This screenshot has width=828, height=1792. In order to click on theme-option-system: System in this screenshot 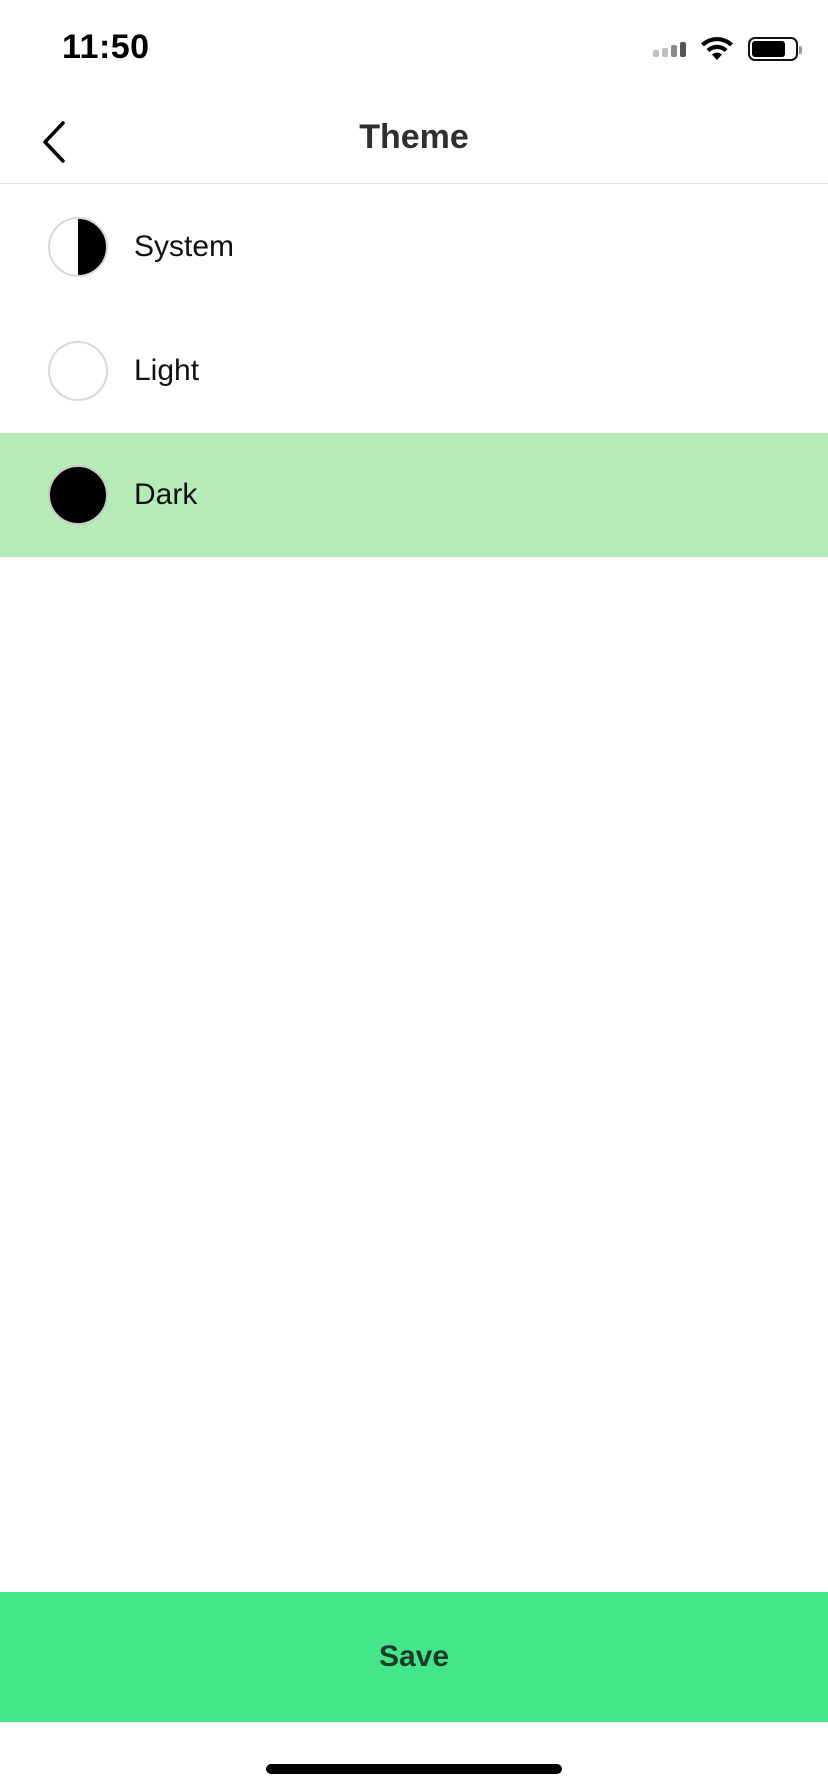, I will do `click(414, 247)`.